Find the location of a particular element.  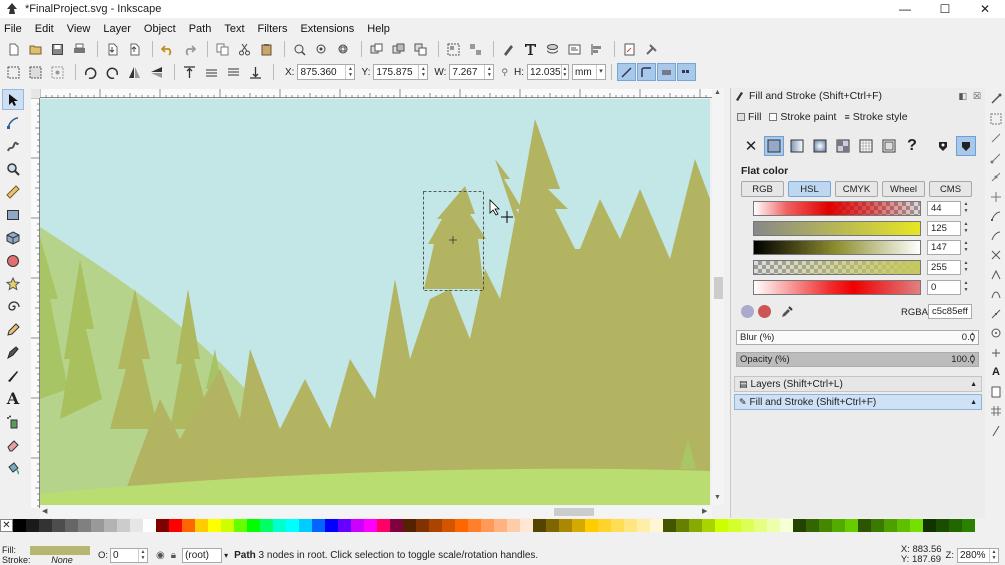

mode-wheel-tab: Wheel is located at coordinates (903, 189).